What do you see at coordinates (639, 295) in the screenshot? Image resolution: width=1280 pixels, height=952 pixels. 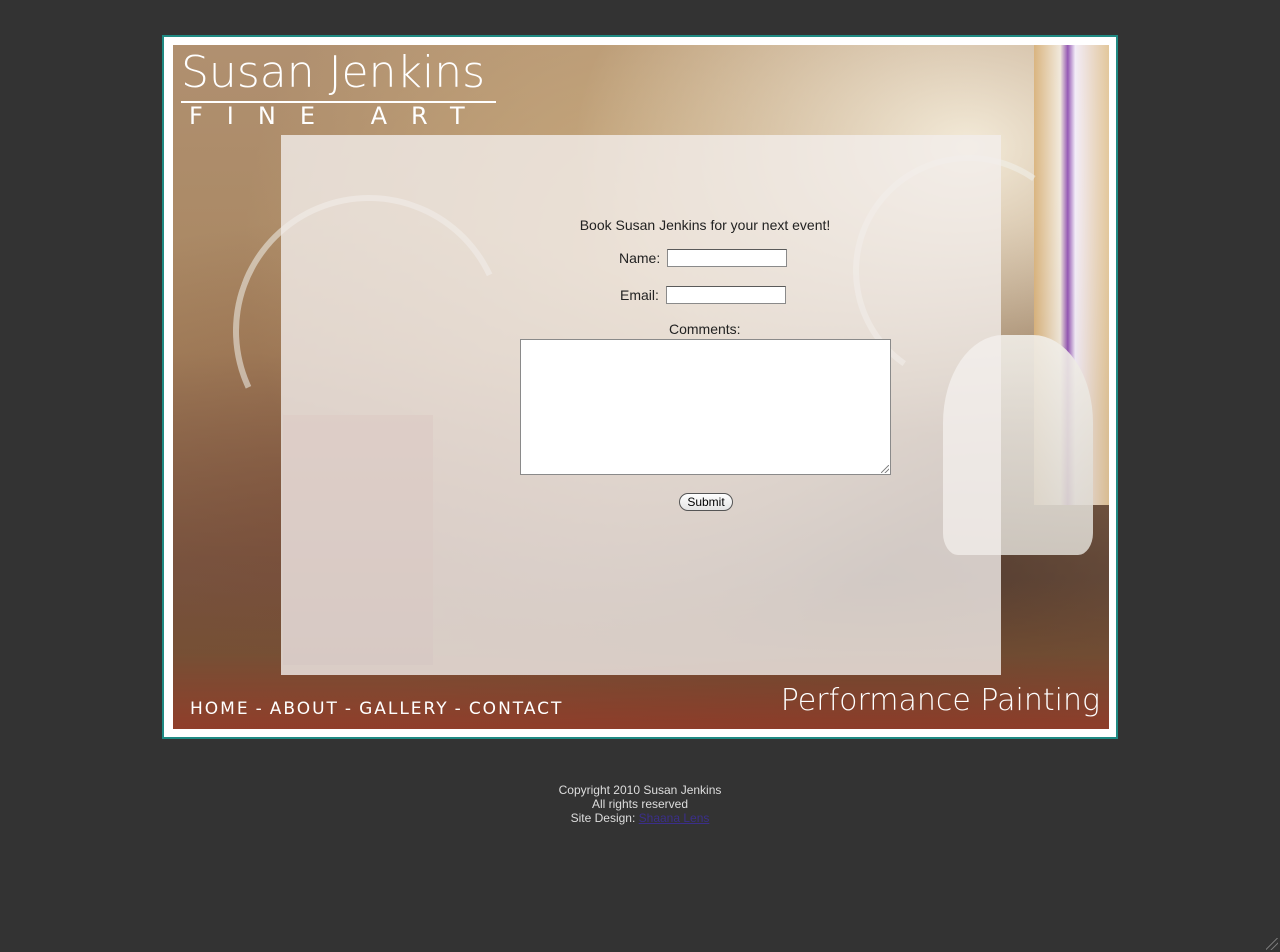 I see `email-label: Email:` at bounding box center [639, 295].